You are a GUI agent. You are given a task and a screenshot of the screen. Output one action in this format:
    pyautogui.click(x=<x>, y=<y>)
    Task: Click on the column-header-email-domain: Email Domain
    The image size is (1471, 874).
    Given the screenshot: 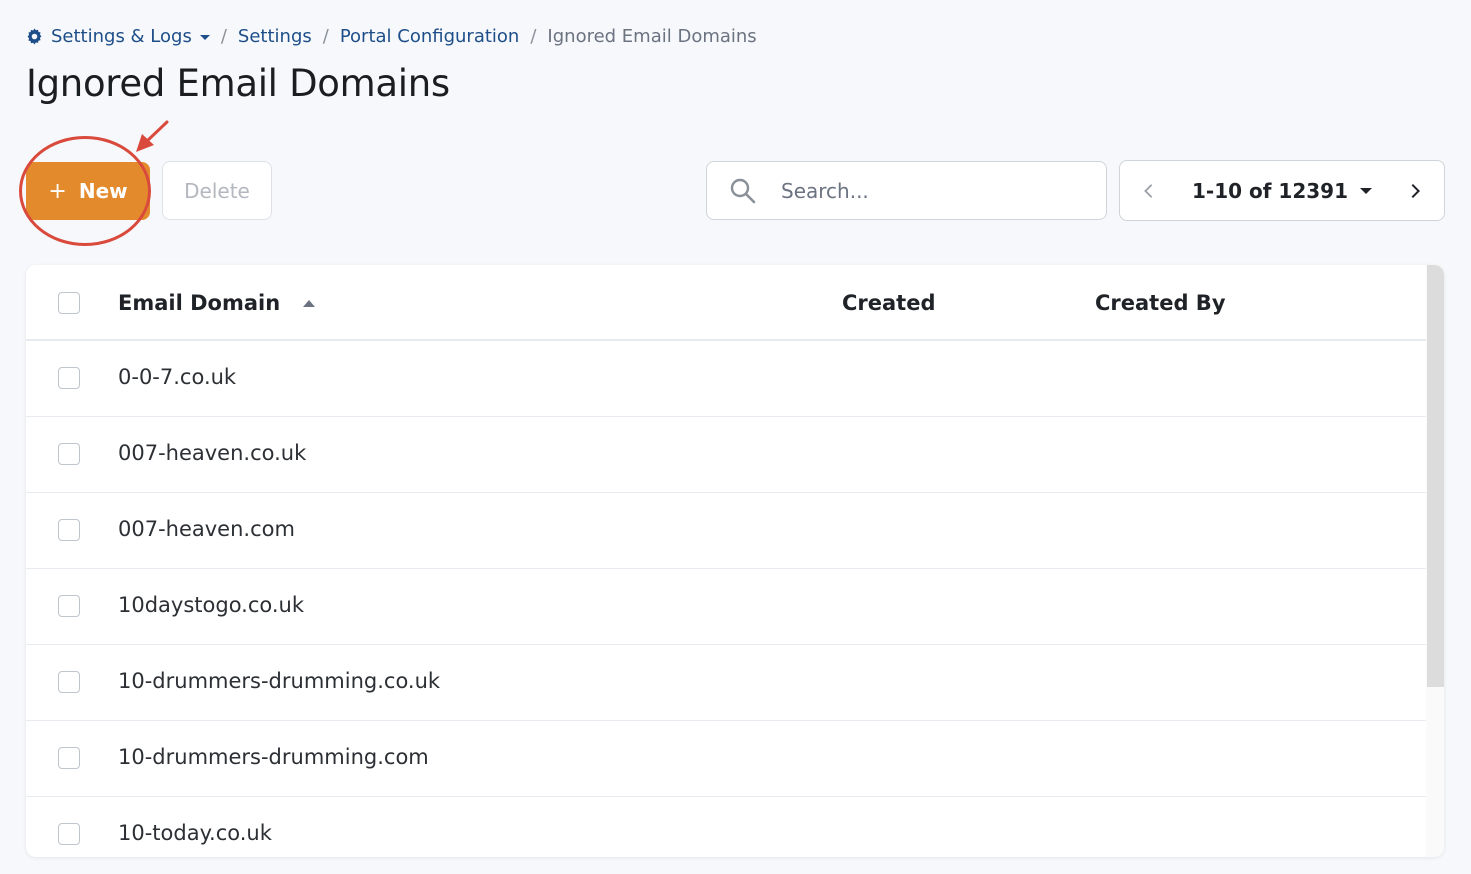 What is the action you would take?
    pyautogui.click(x=199, y=303)
    